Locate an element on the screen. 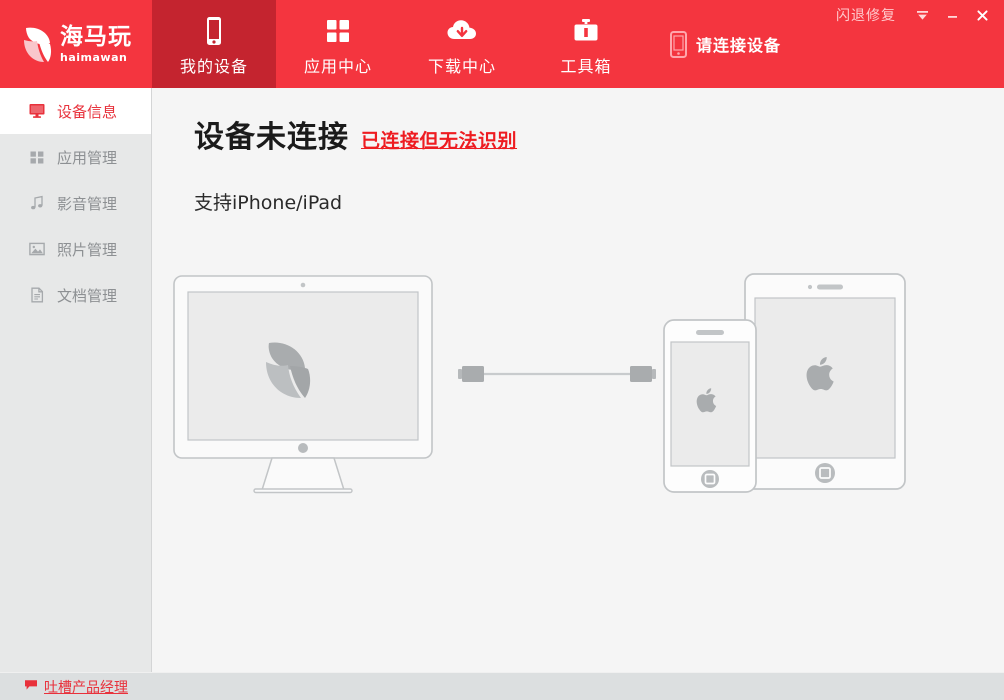 Image resolution: width=1004 pixels, height=700 pixels. crash-repair-button: 闪退修复 is located at coordinates (866, 15).